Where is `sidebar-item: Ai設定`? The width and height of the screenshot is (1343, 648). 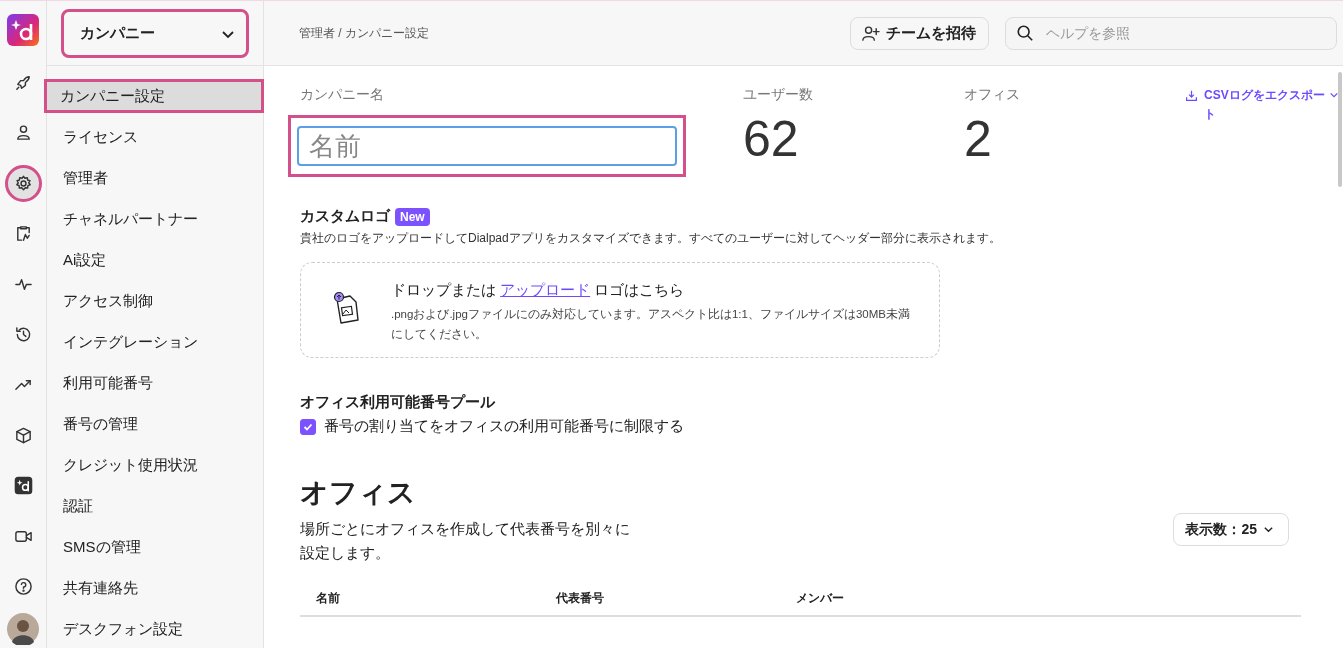
sidebar-item: Ai設定 is located at coordinates (155, 260).